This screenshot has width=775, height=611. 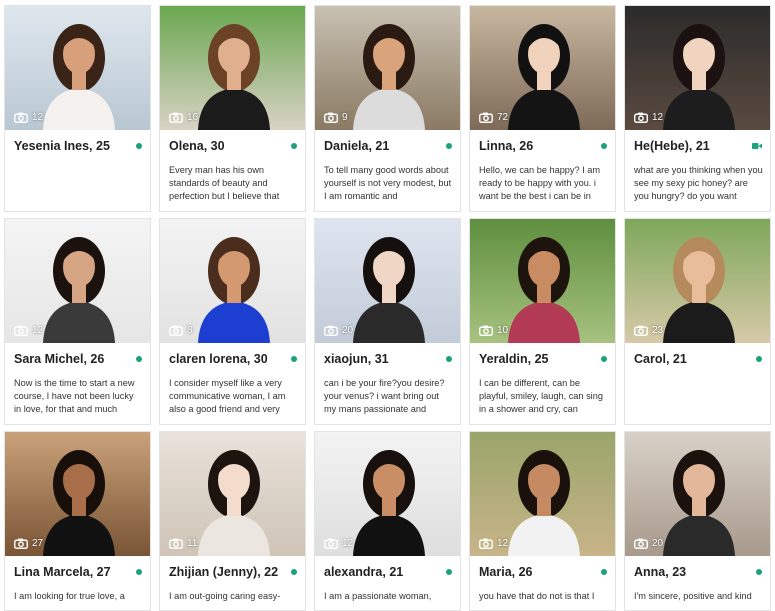 I want to click on profile-name: Lina Marcela, 27, so click(x=62, y=572).